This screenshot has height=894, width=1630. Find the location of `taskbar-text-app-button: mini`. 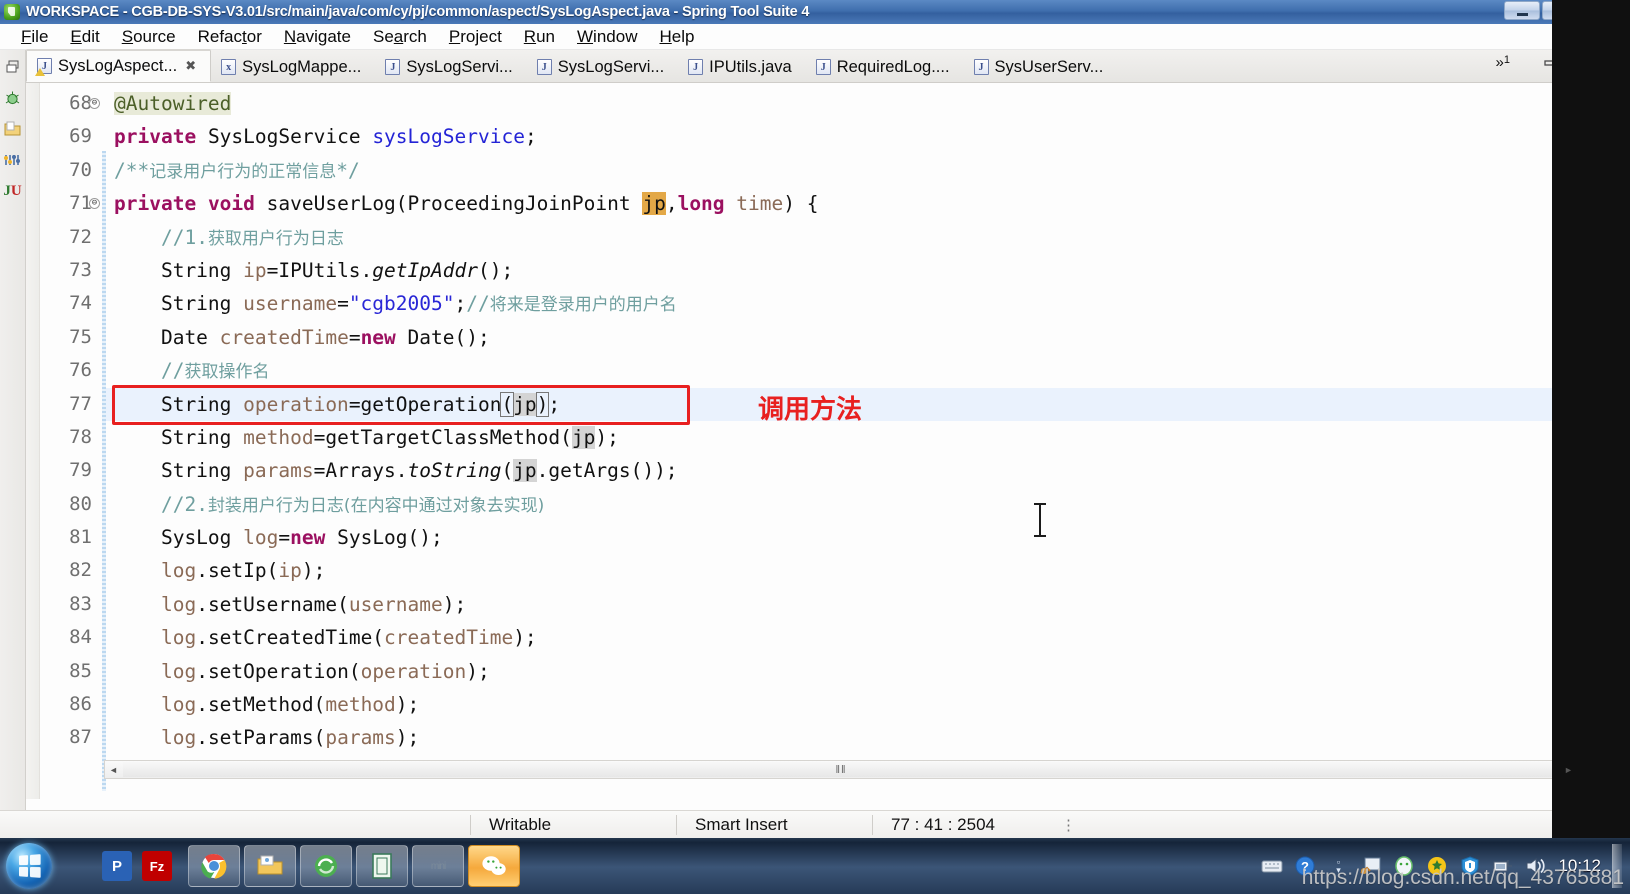

taskbar-text-app-button: mini is located at coordinates (438, 866).